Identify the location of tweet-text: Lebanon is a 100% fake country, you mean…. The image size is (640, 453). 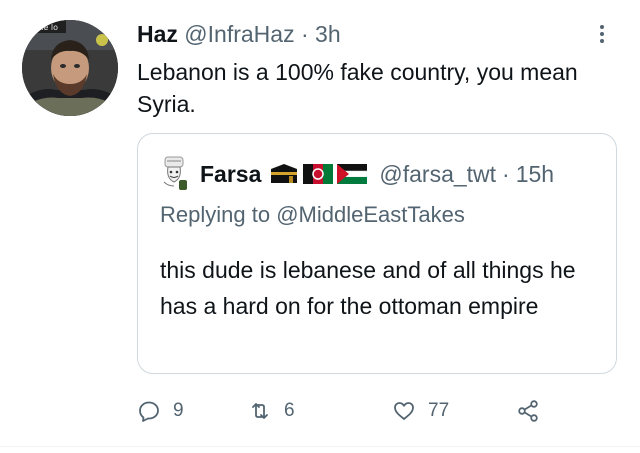
(357, 88).